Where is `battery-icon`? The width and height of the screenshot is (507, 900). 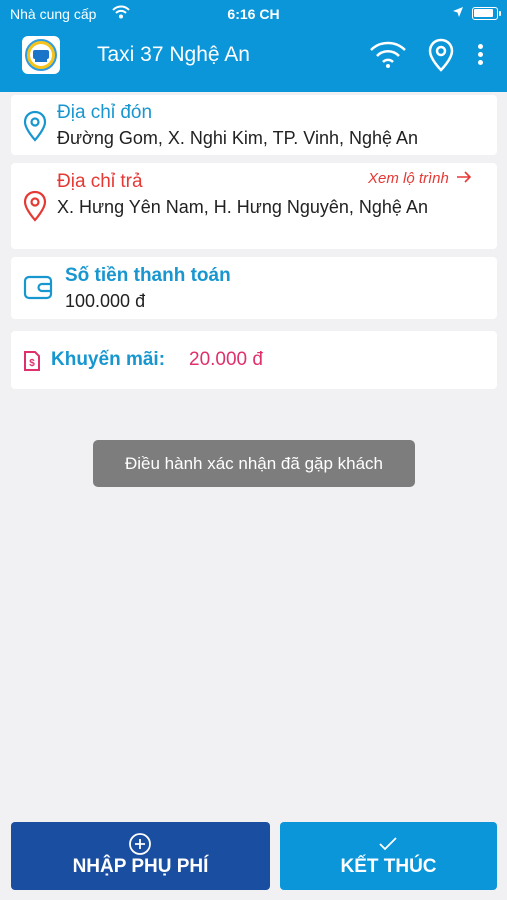
battery-icon is located at coordinates (486, 13).